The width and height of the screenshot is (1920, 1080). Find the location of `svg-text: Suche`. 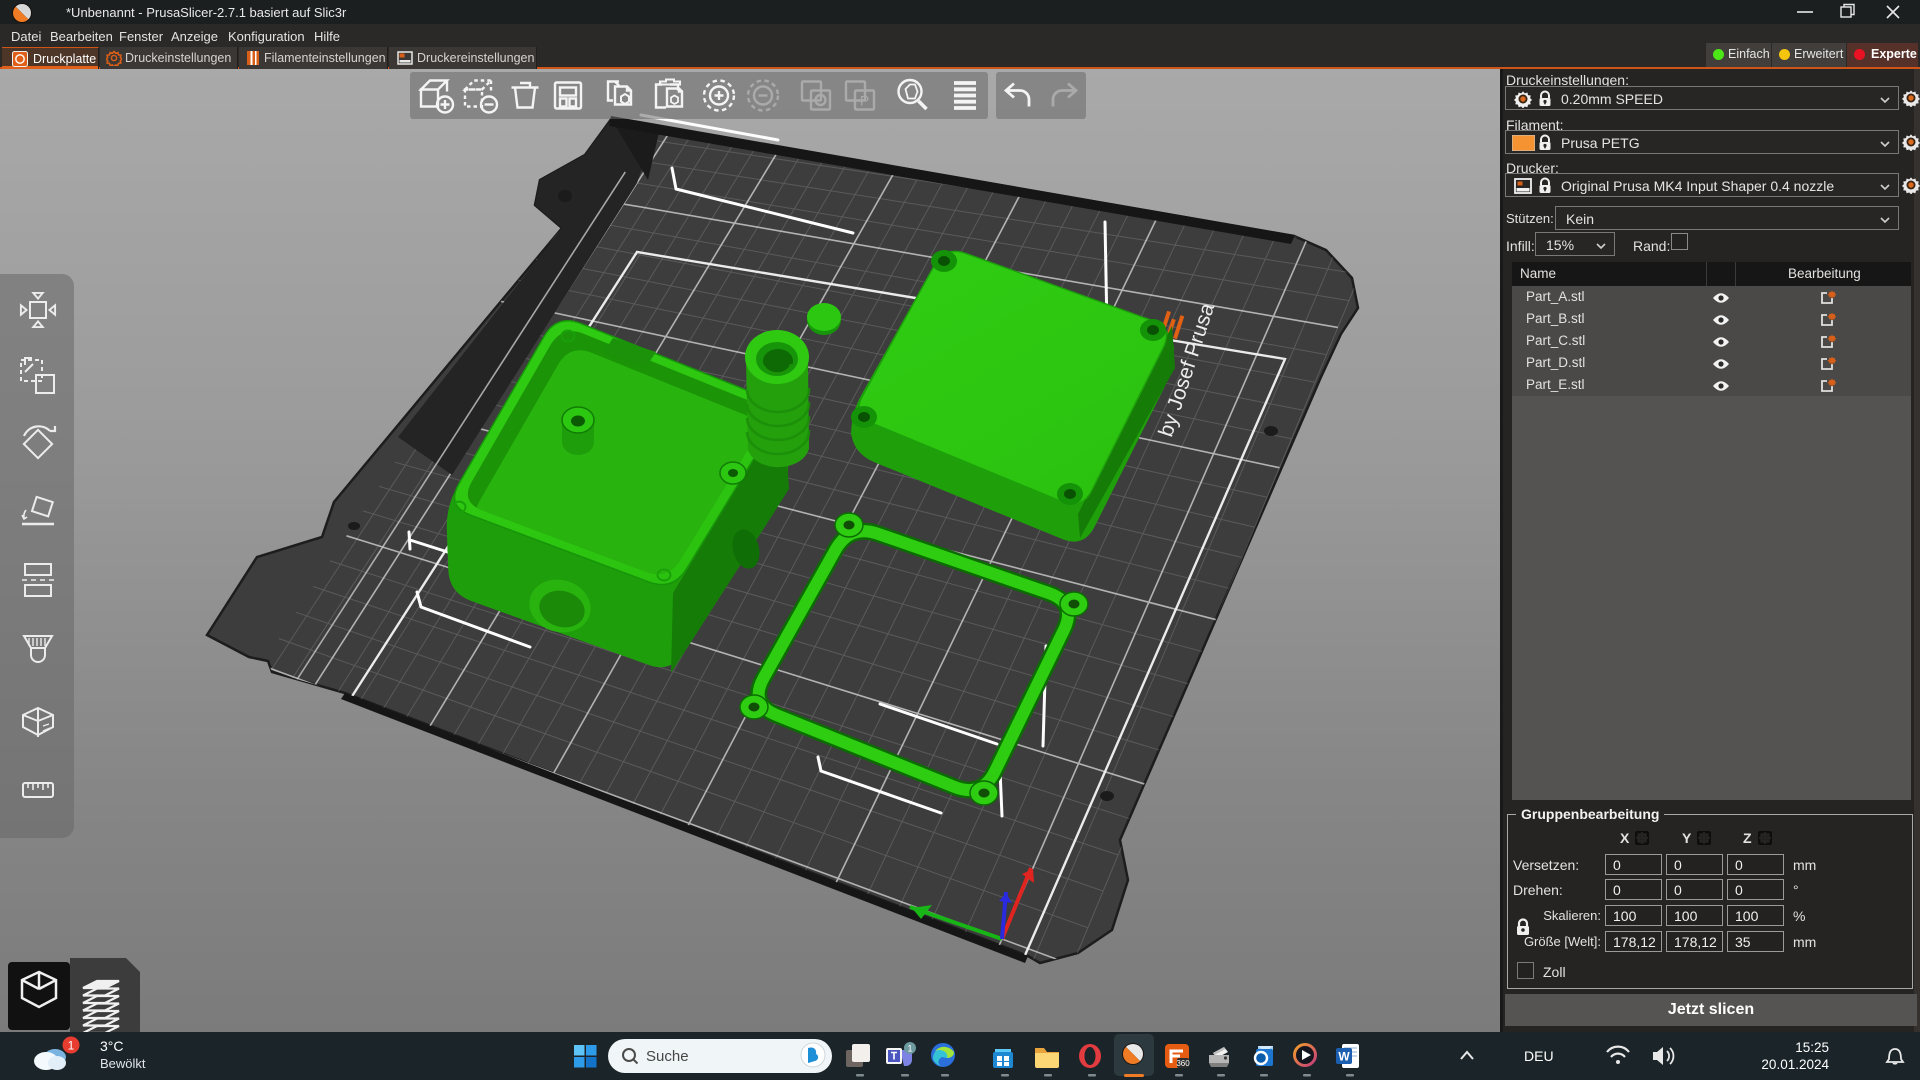

svg-text: Suche is located at coordinates (667, 1056).